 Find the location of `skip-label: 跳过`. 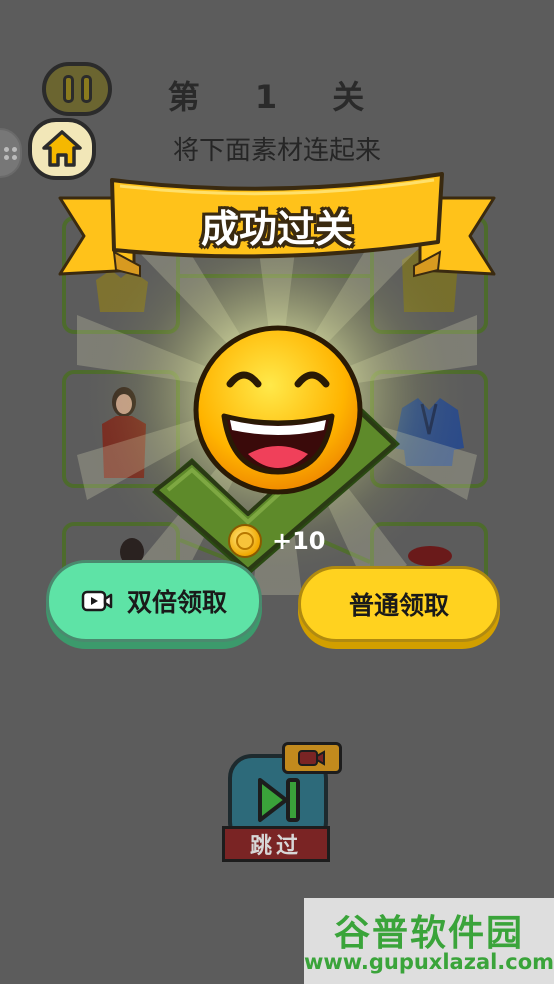

skip-label: 跳过 is located at coordinates (275, 846).